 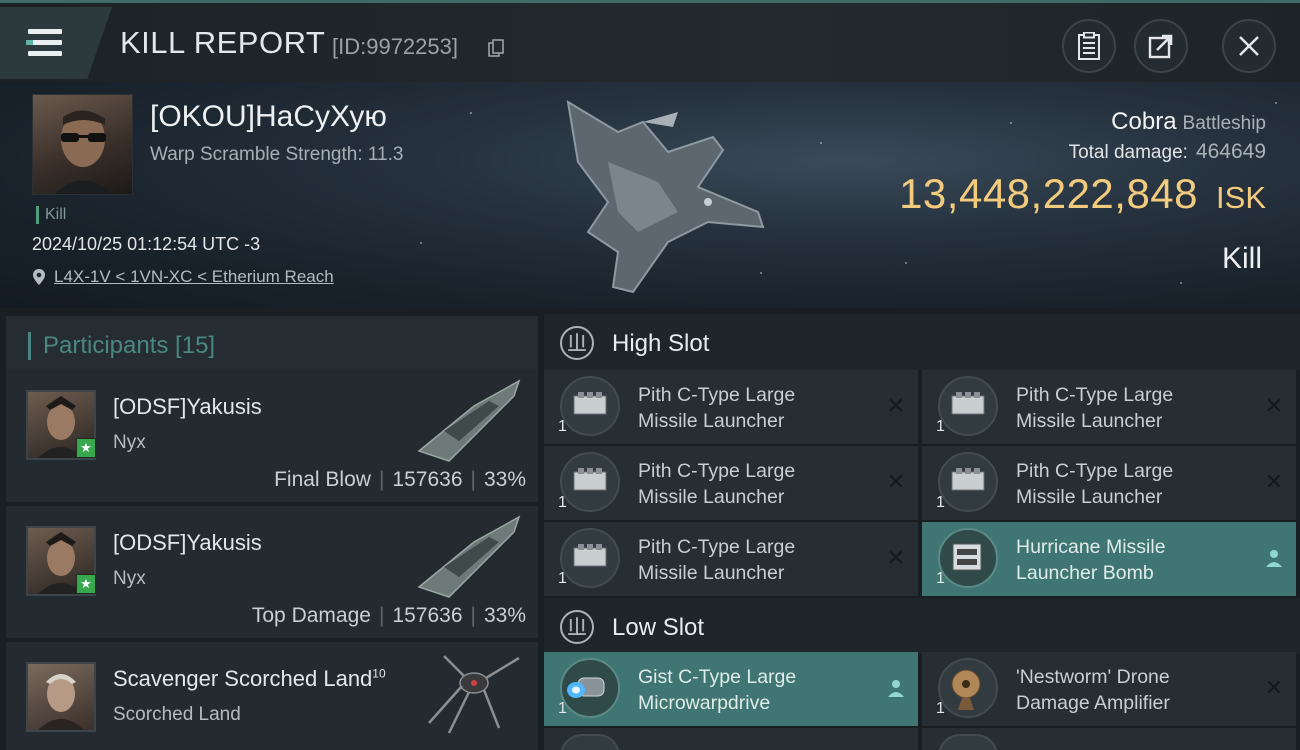 I want to click on share-button, so click(x=1161, y=46).